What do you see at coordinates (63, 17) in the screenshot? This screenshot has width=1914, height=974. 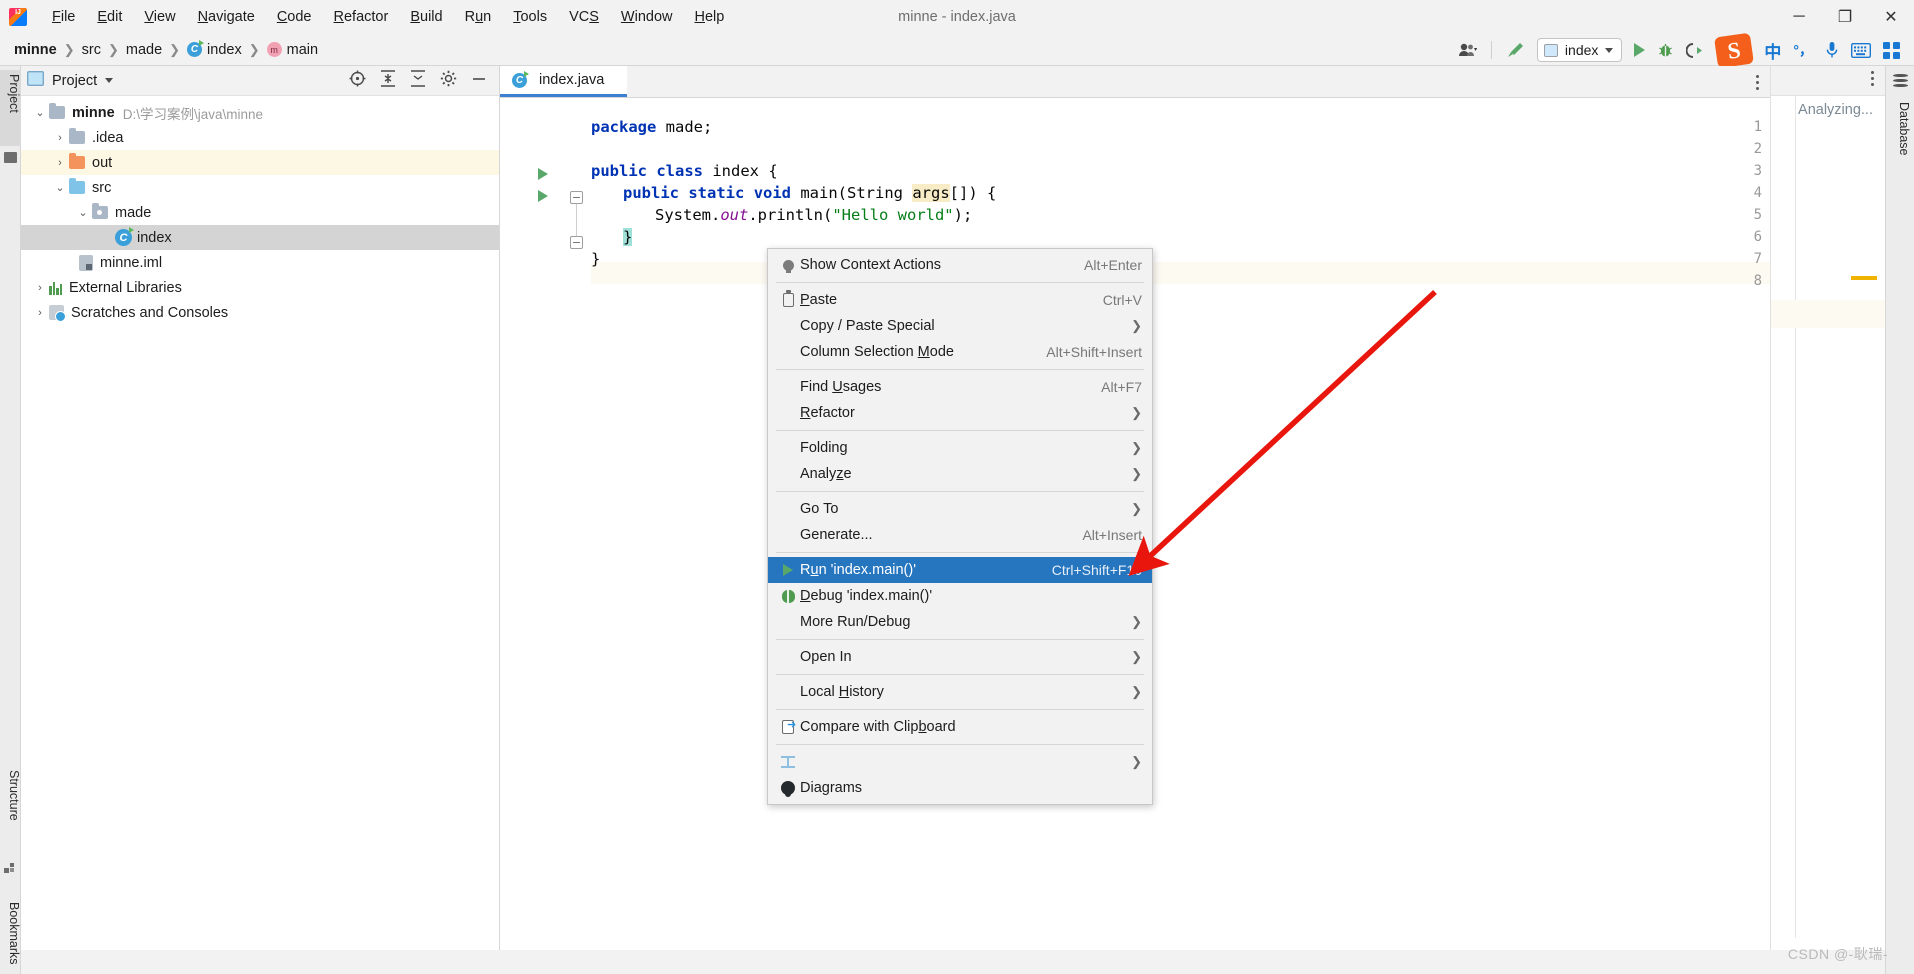 I see `menu-file: FFileile` at bounding box center [63, 17].